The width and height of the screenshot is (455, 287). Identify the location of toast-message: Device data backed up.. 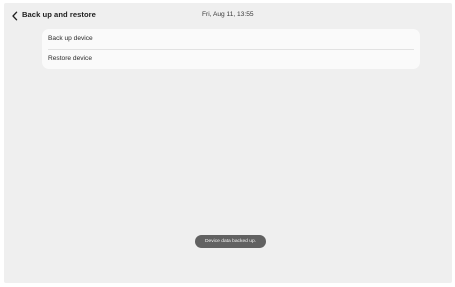
(230, 241).